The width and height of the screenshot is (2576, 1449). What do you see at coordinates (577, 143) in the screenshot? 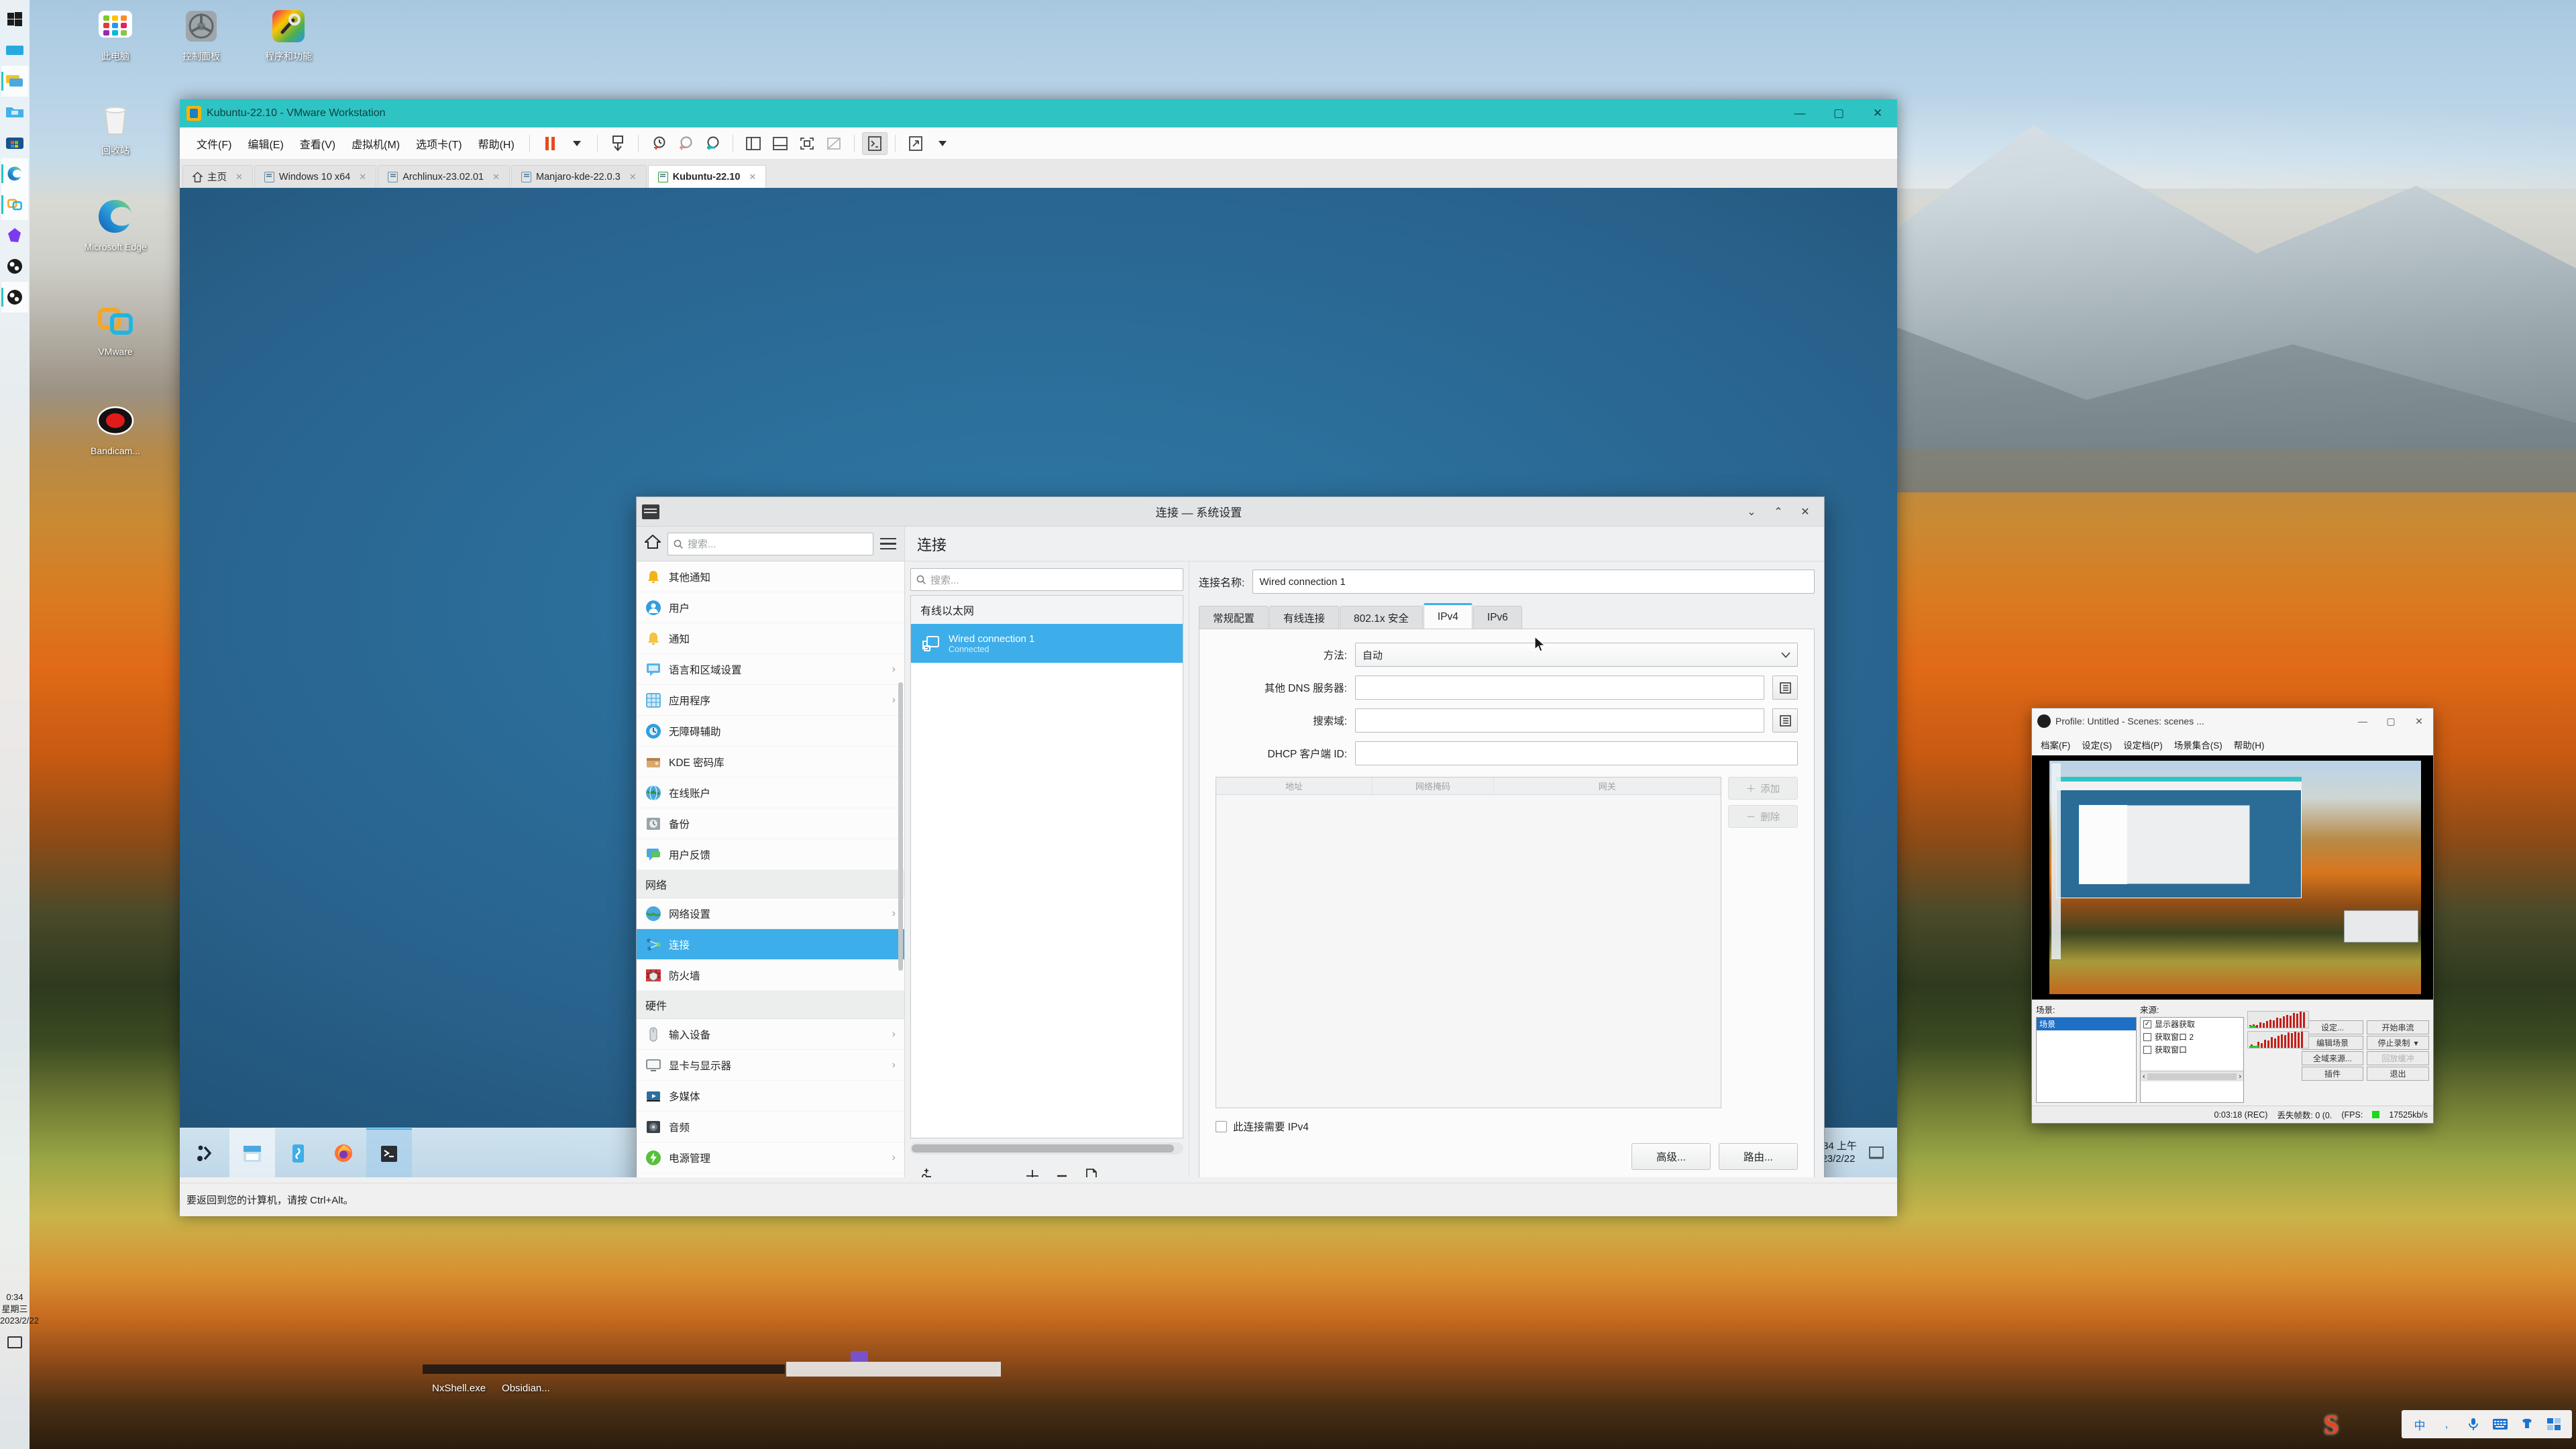
I see `dropdown-caret-icon` at bounding box center [577, 143].